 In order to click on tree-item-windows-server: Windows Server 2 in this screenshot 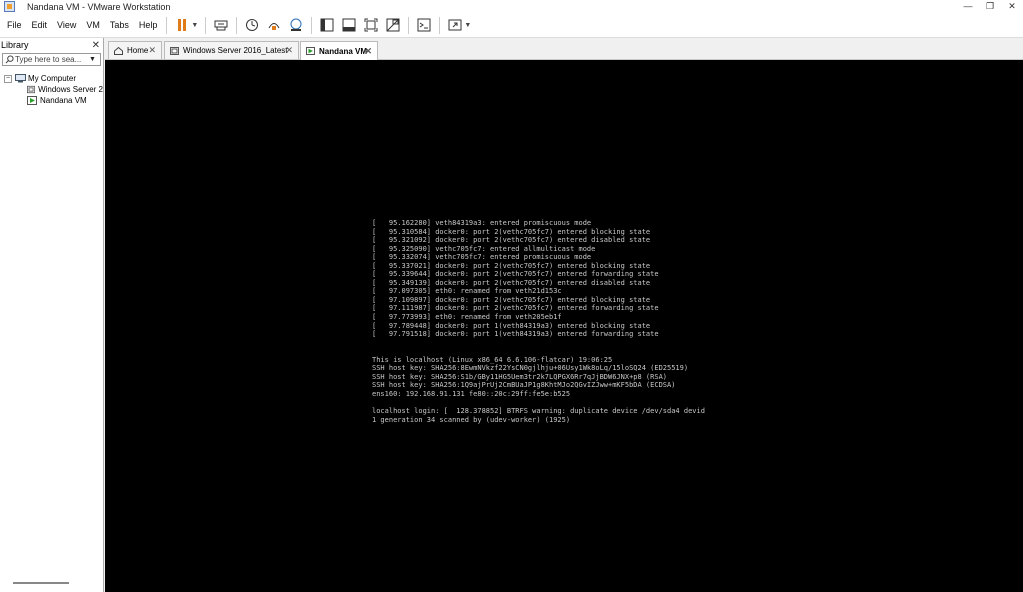, I will do `click(51, 89)`.